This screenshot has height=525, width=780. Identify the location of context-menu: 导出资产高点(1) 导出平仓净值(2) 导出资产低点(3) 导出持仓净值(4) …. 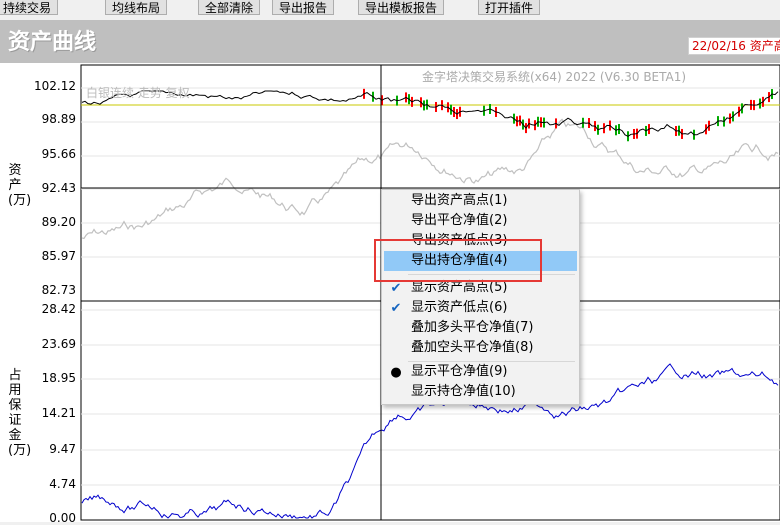
(480, 297).